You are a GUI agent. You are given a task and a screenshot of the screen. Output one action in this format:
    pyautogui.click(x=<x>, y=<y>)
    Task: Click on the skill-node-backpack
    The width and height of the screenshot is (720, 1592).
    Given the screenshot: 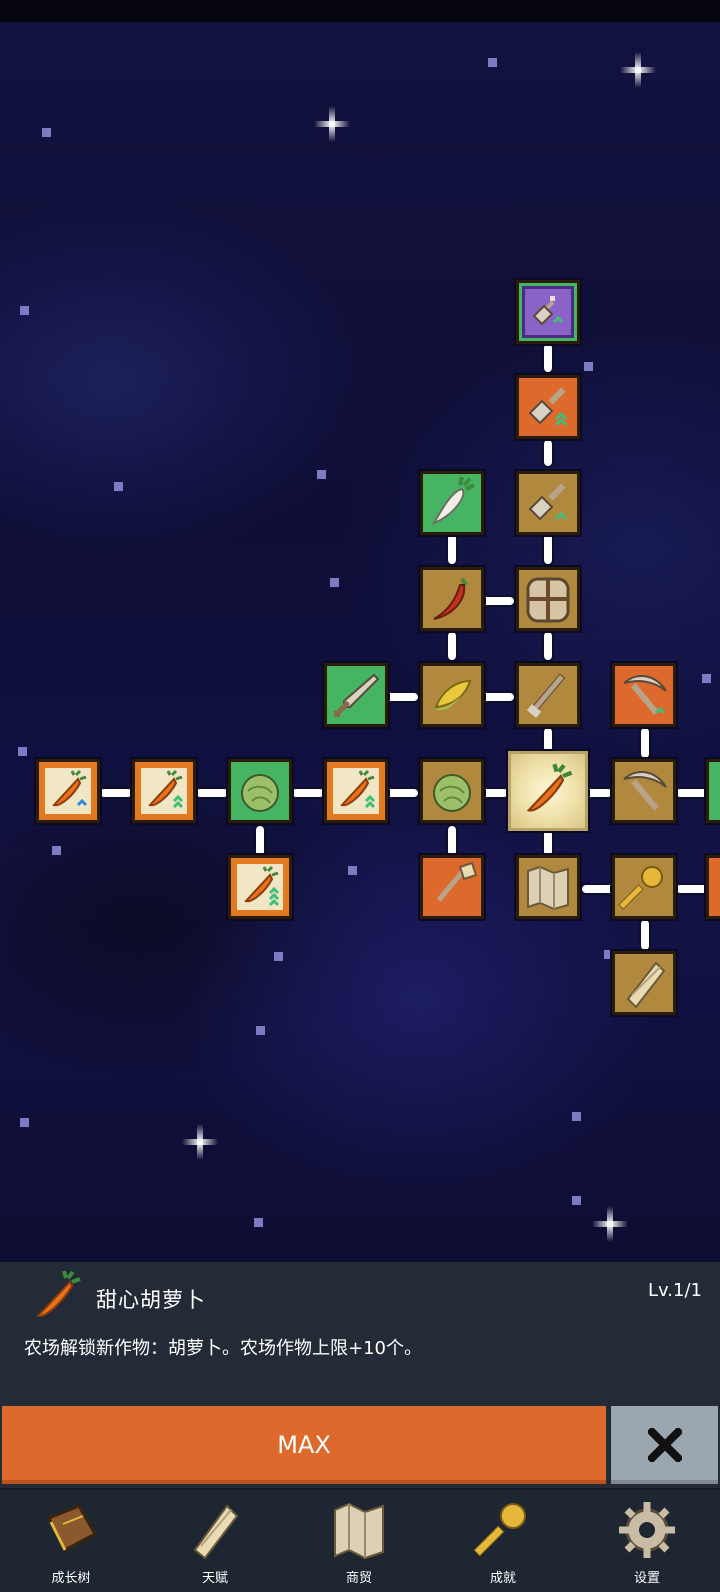 What is the action you would take?
    pyautogui.click(x=548, y=599)
    